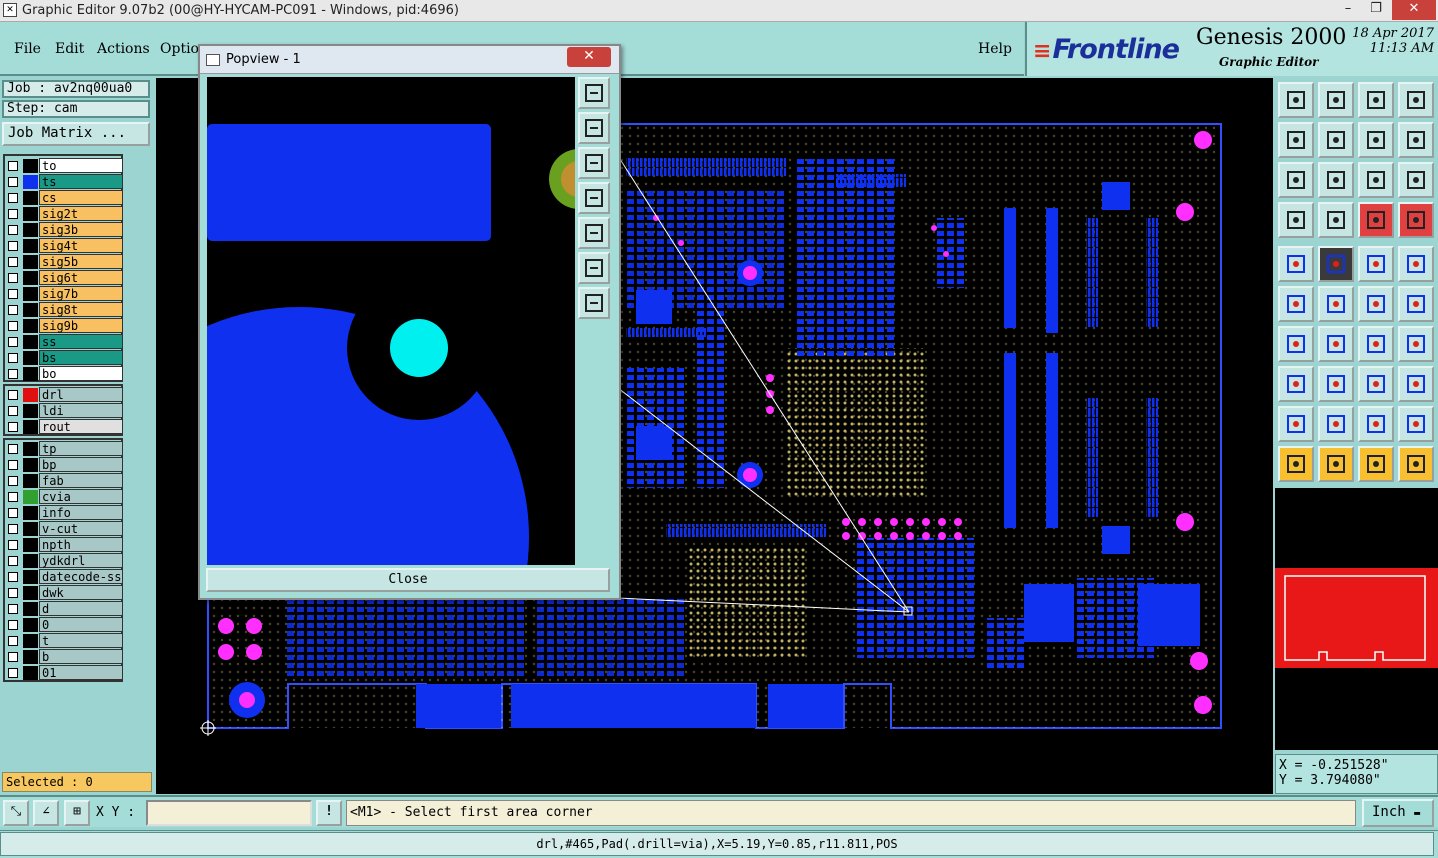 The width and height of the screenshot is (1438, 858). I want to click on layer-name: sig6t, so click(81, 277).